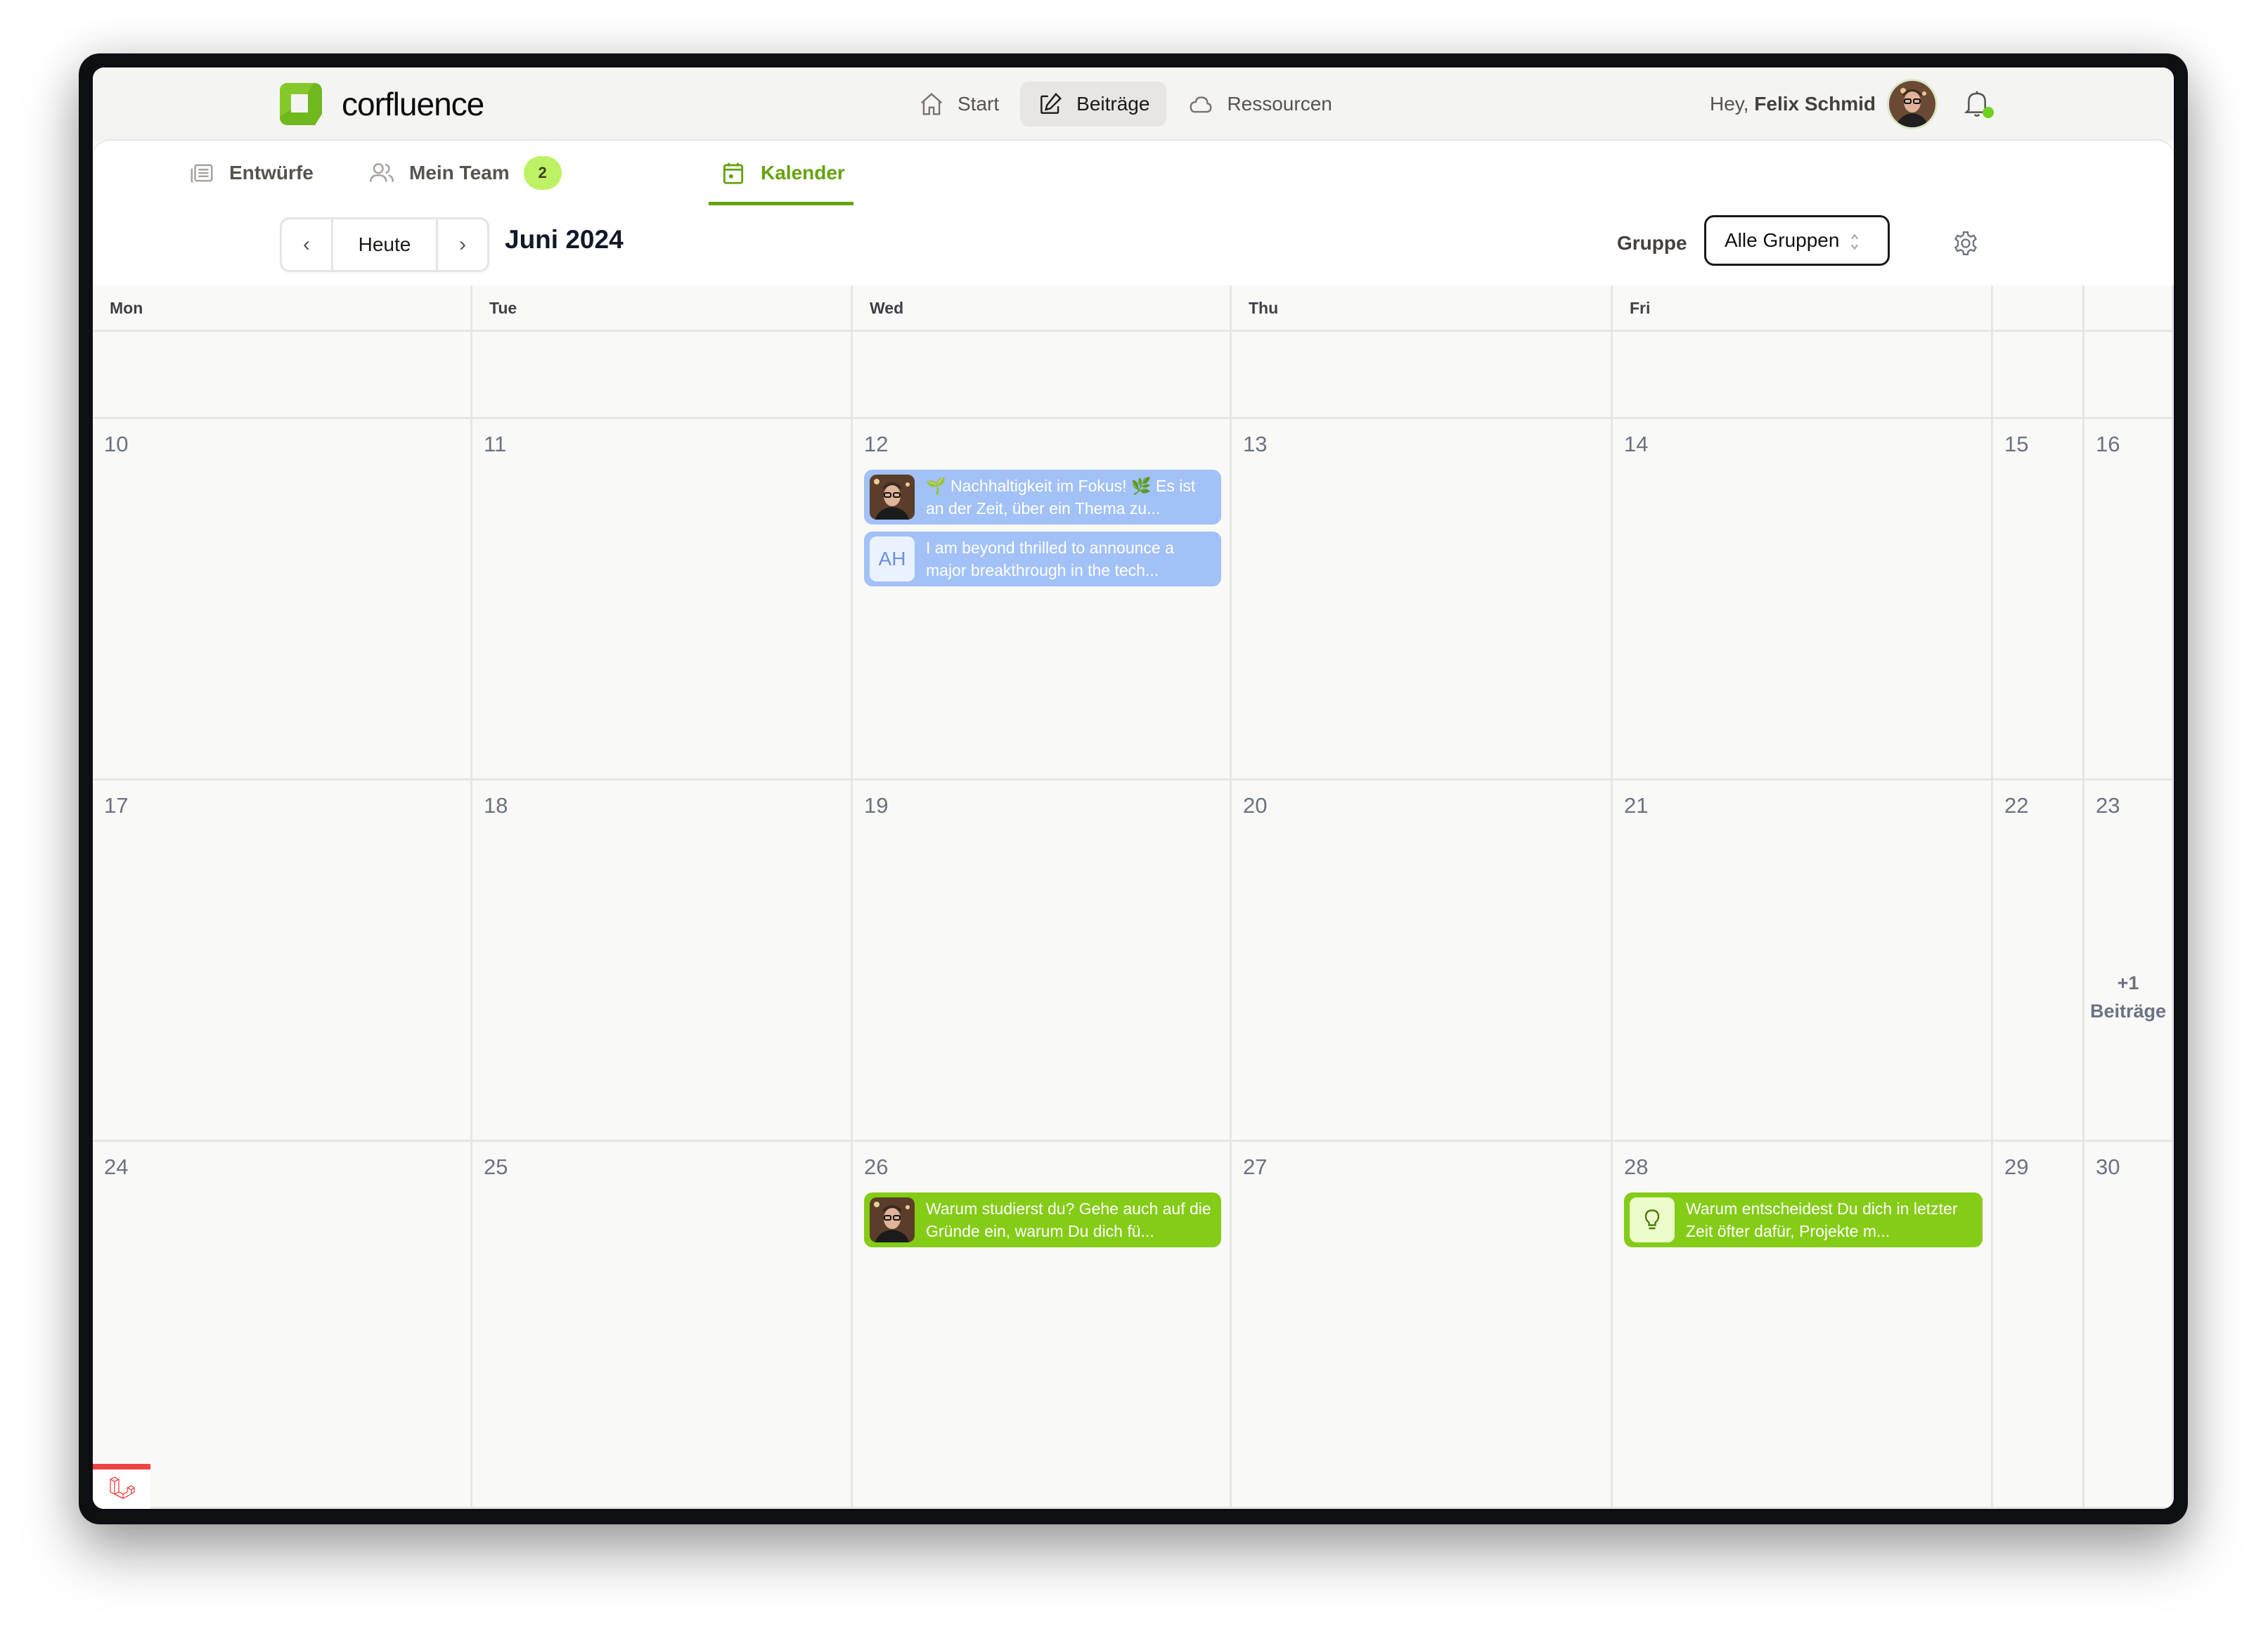  Describe the element at coordinates (1803, 961) in the screenshot. I see `day-cell-21: 21` at that location.